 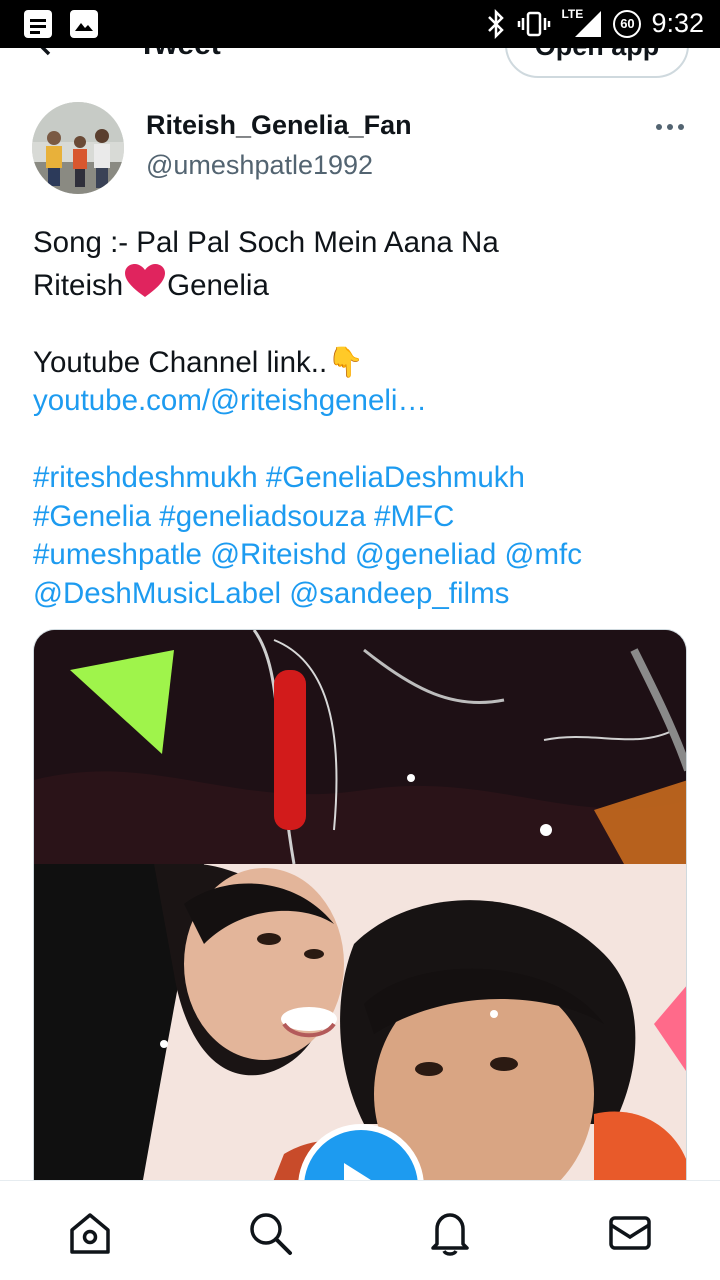 I want to click on hashtag-line: #Genelia #geneliadsouza #MFC, so click(x=363, y=517).